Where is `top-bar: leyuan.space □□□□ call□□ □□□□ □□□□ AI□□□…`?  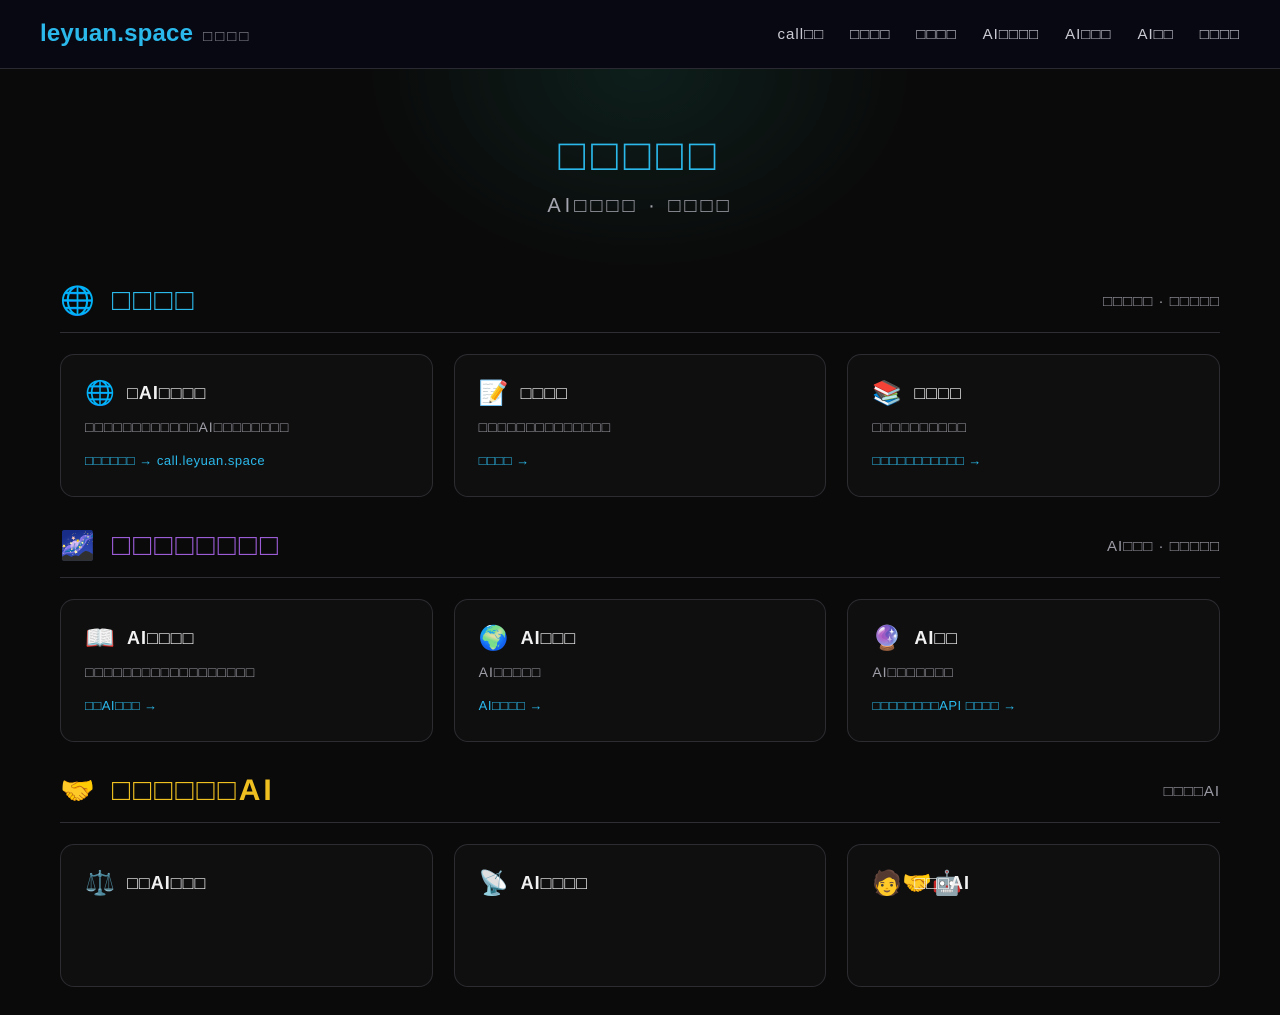 top-bar: leyuan.space □□□□ call□□ □□□□ □□□□ AI□□□… is located at coordinates (640, 34).